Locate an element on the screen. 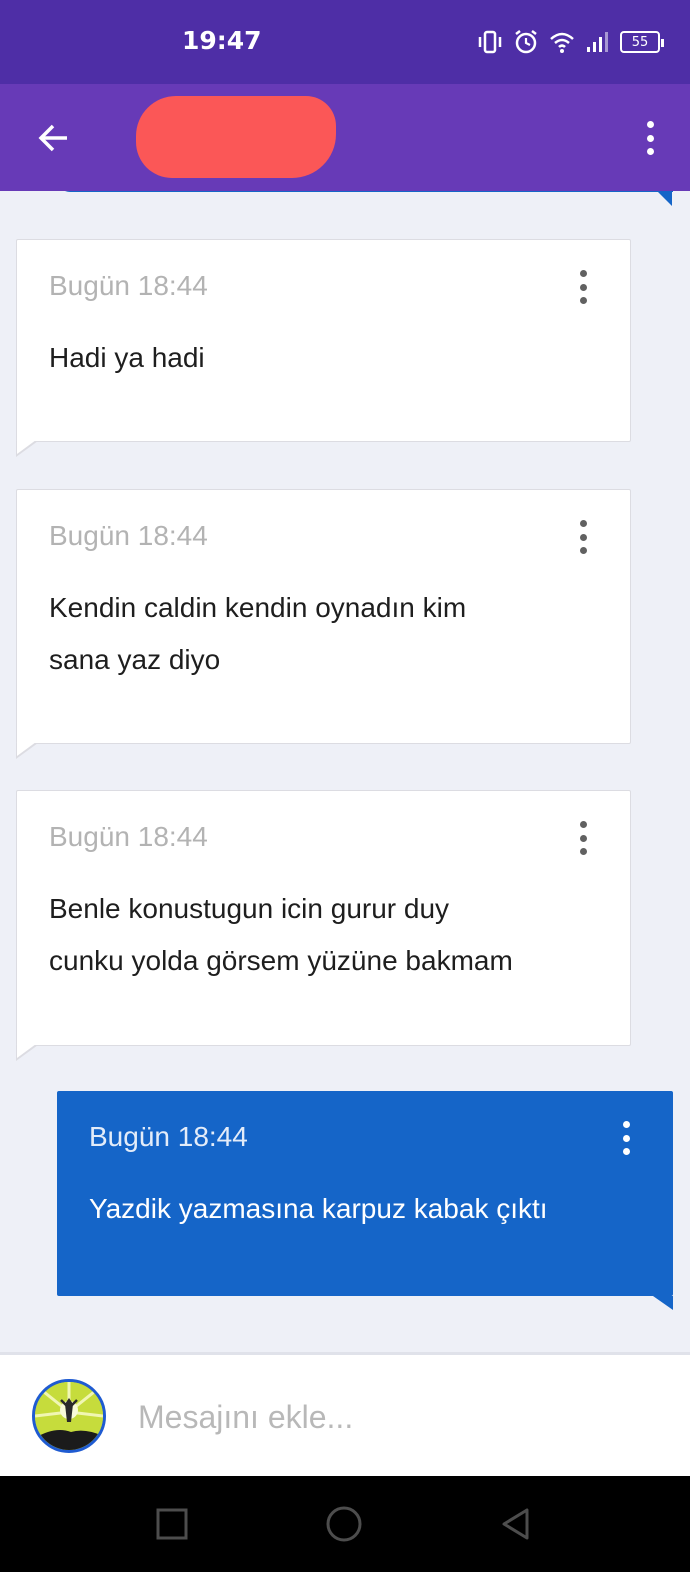 The height and width of the screenshot is (1572, 690). nav-back-button is located at coordinates (516, 1524).